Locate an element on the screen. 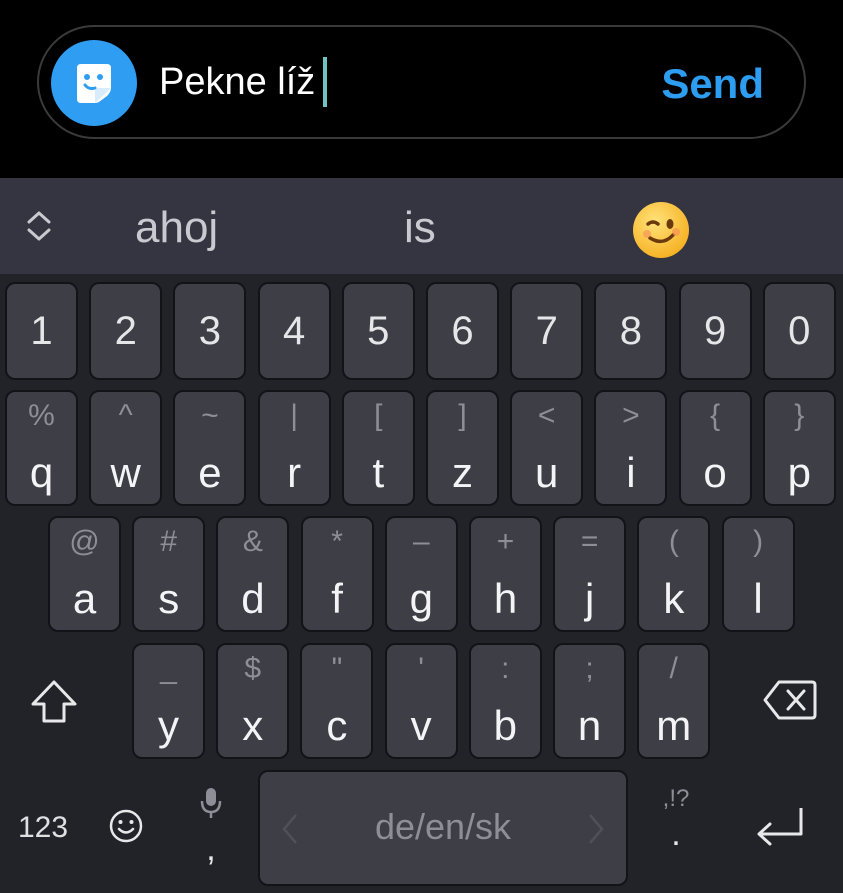 The height and width of the screenshot is (893, 843). key-m: / m is located at coordinates (674, 701).